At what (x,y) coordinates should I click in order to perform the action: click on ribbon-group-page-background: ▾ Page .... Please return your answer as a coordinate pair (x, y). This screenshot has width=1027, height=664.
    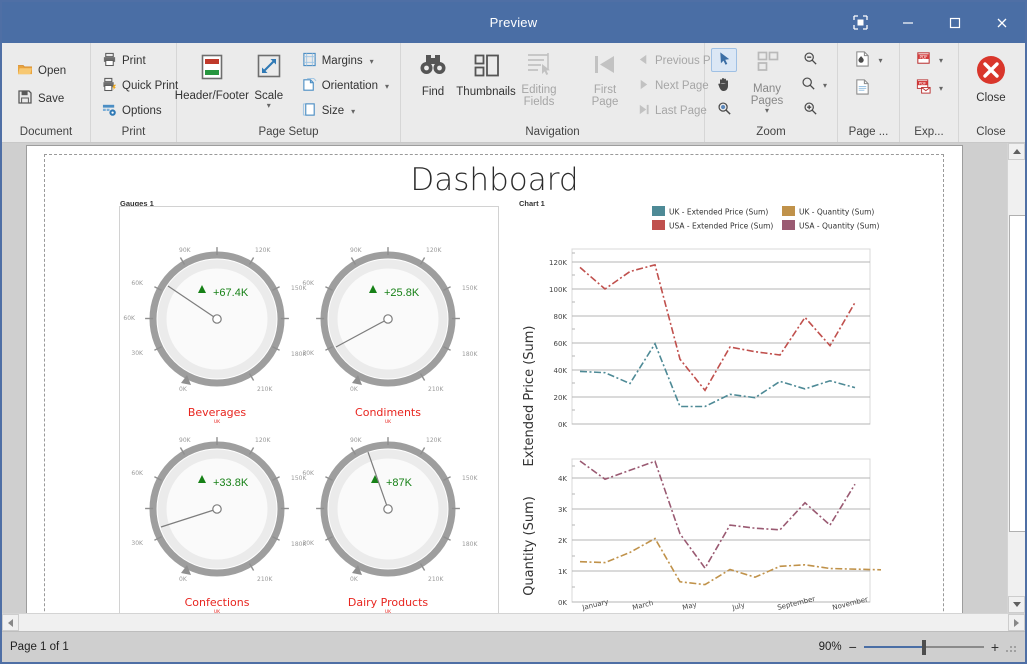
    Looking at the image, I should click on (869, 92).